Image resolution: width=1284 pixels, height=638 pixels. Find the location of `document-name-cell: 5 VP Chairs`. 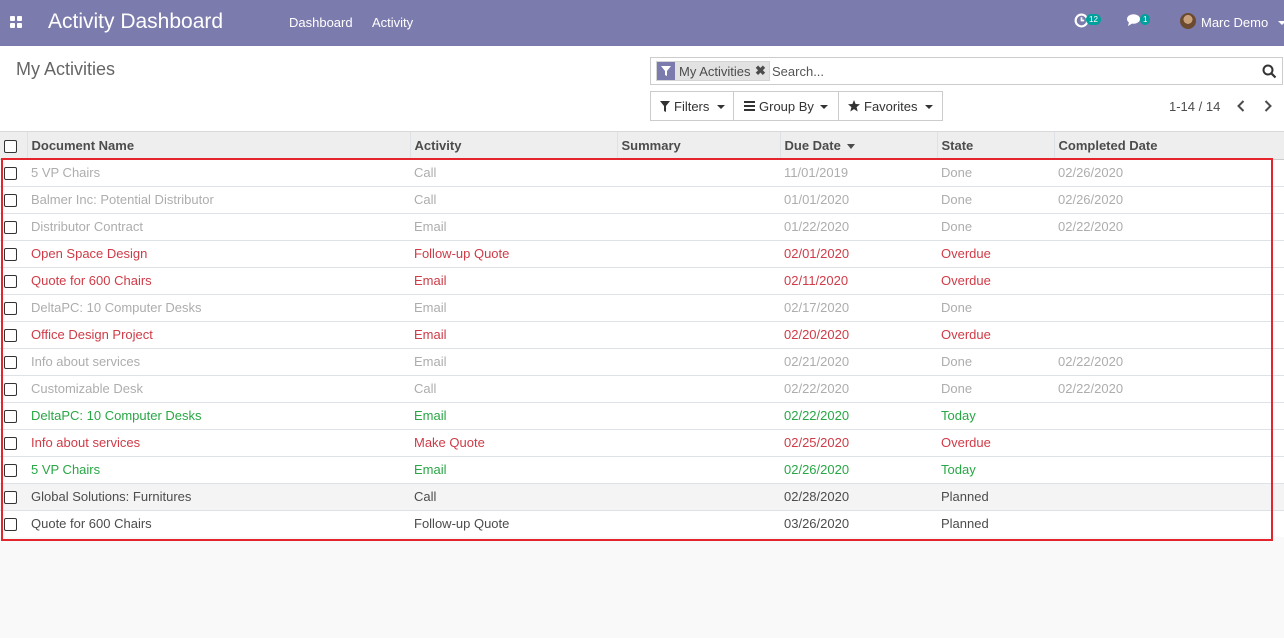

document-name-cell: 5 VP Chairs is located at coordinates (218, 469).